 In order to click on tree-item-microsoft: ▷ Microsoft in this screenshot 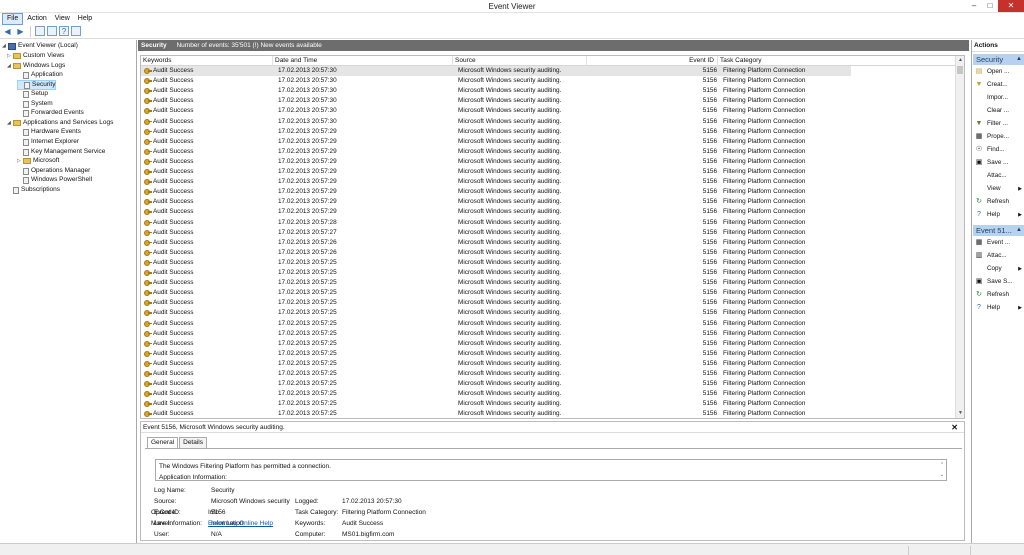, I will do `click(38, 161)`.